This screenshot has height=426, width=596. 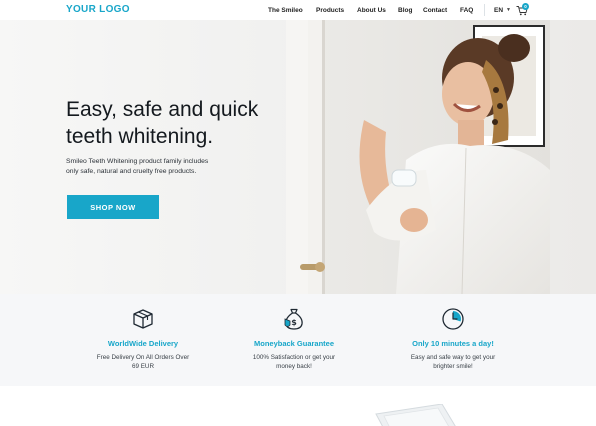 I want to click on nav-item-label: Products, so click(x=330, y=10).